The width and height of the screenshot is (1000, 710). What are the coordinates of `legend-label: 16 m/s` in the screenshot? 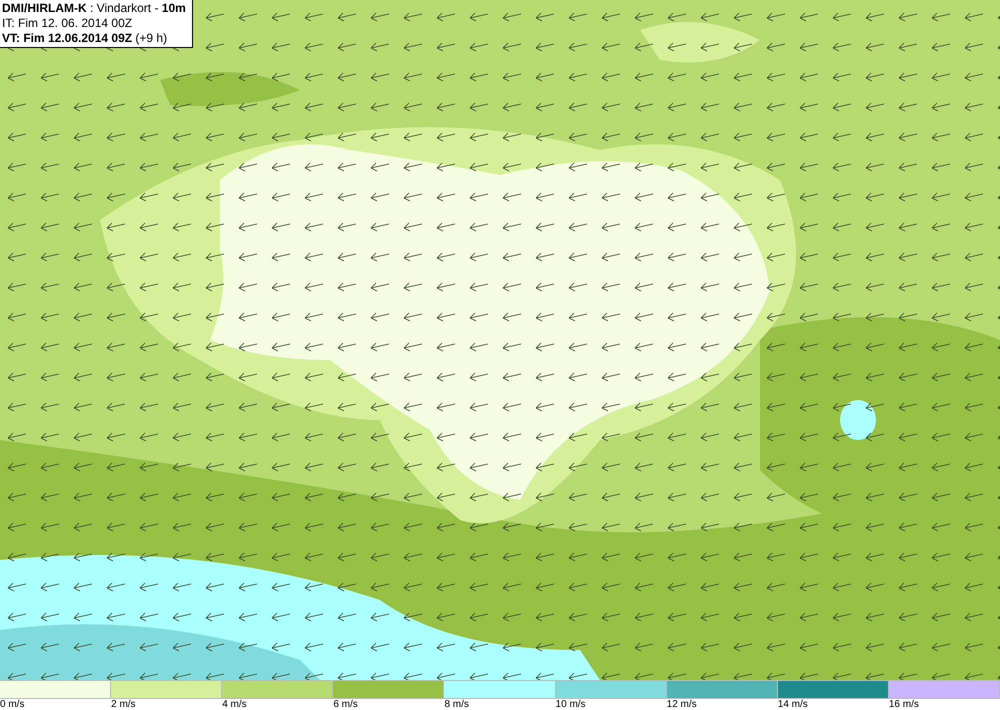 It's located at (903, 704).